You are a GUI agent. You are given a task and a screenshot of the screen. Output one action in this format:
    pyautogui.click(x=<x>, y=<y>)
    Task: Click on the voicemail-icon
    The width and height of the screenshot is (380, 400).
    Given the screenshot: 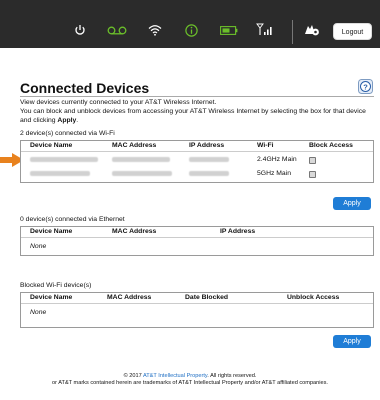 What is the action you would take?
    pyautogui.click(x=117, y=30)
    